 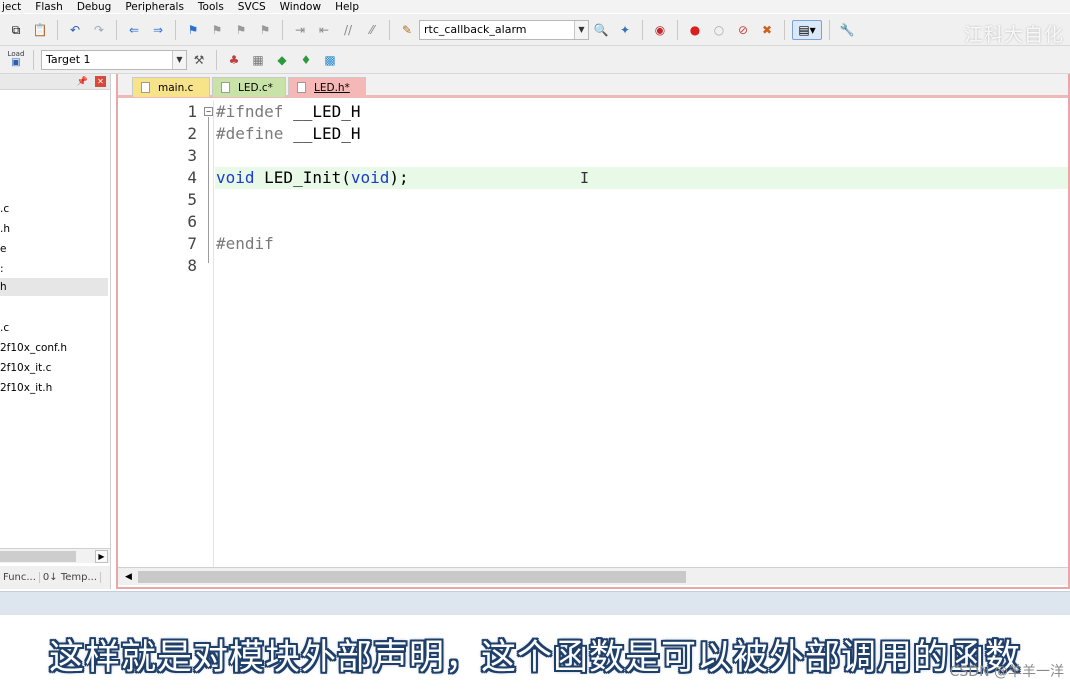 What do you see at coordinates (300, 7) in the screenshot?
I see `menu-window: Window` at bounding box center [300, 7].